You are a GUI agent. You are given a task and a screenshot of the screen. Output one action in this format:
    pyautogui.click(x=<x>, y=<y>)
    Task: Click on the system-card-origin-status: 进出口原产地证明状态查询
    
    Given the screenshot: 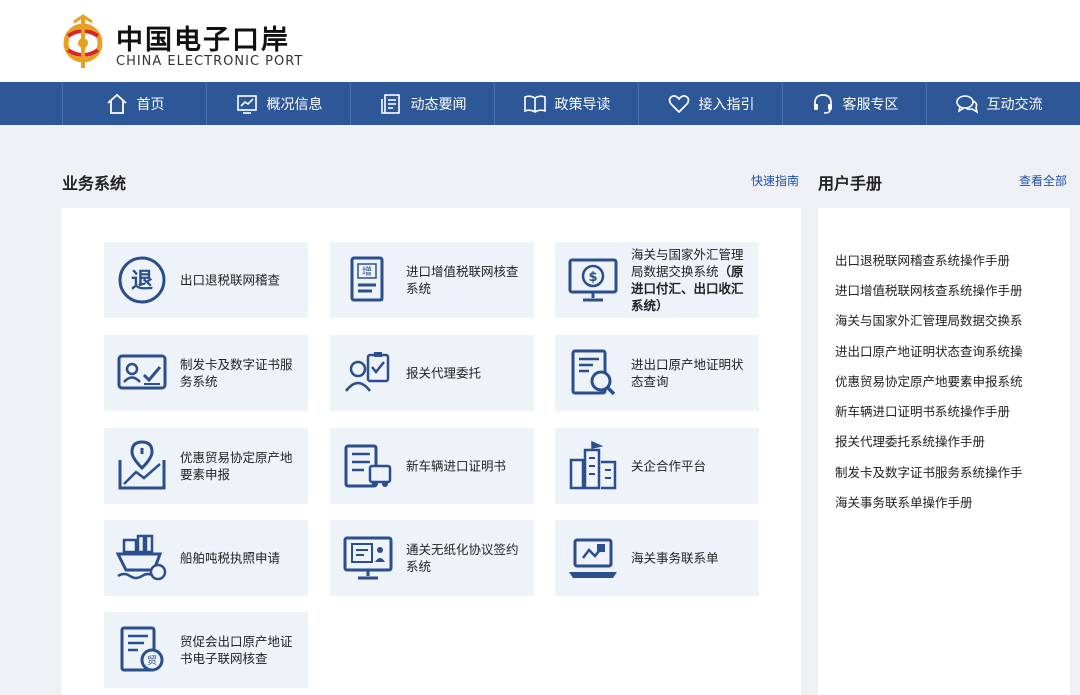 What is the action you would take?
    pyautogui.click(x=657, y=373)
    